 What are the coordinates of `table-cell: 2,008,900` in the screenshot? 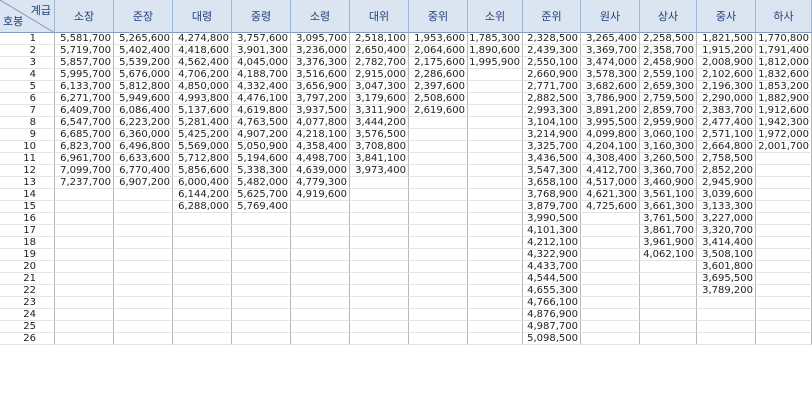 It's located at (726, 63).